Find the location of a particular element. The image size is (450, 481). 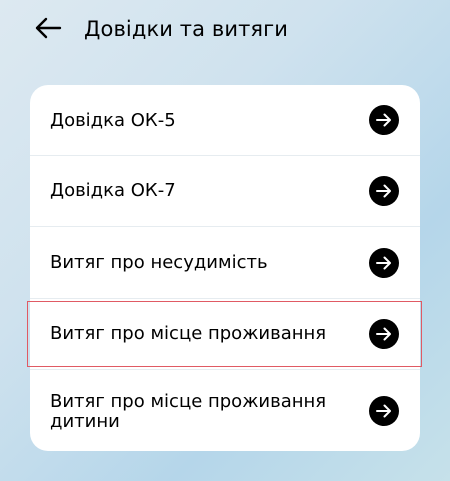

app-header: Довідки та витяги is located at coordinates (225, 29).